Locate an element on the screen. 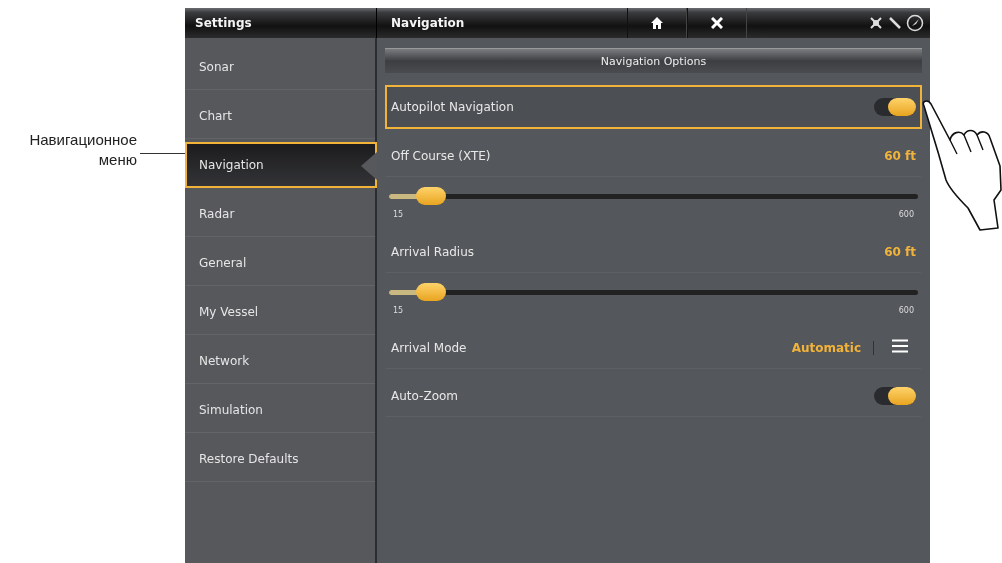 The image size is (1002, 563). menu-item: Network is located at coordinates (280, 361).